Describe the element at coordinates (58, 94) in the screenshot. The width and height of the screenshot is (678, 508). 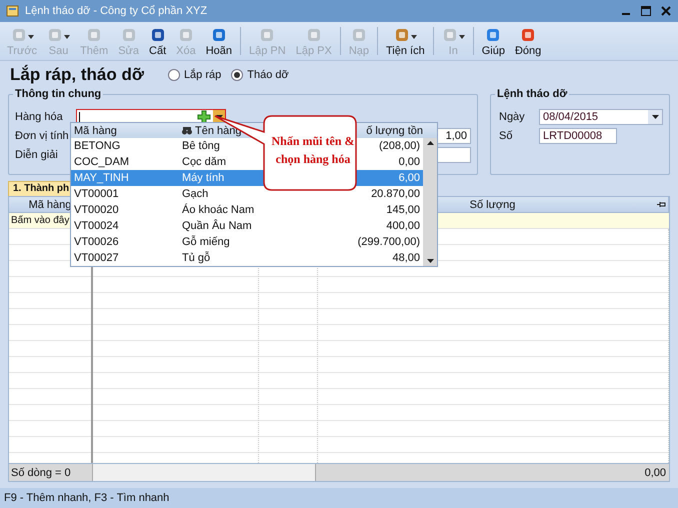
I see `group-title: Thông tin chung` at that location.